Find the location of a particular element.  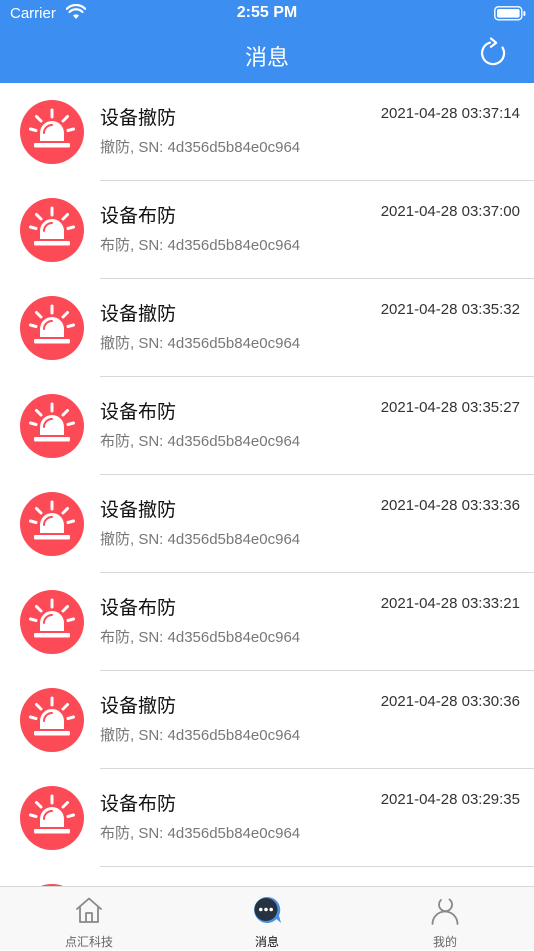

page-title: 消息 is located at coordinates (266, 58).